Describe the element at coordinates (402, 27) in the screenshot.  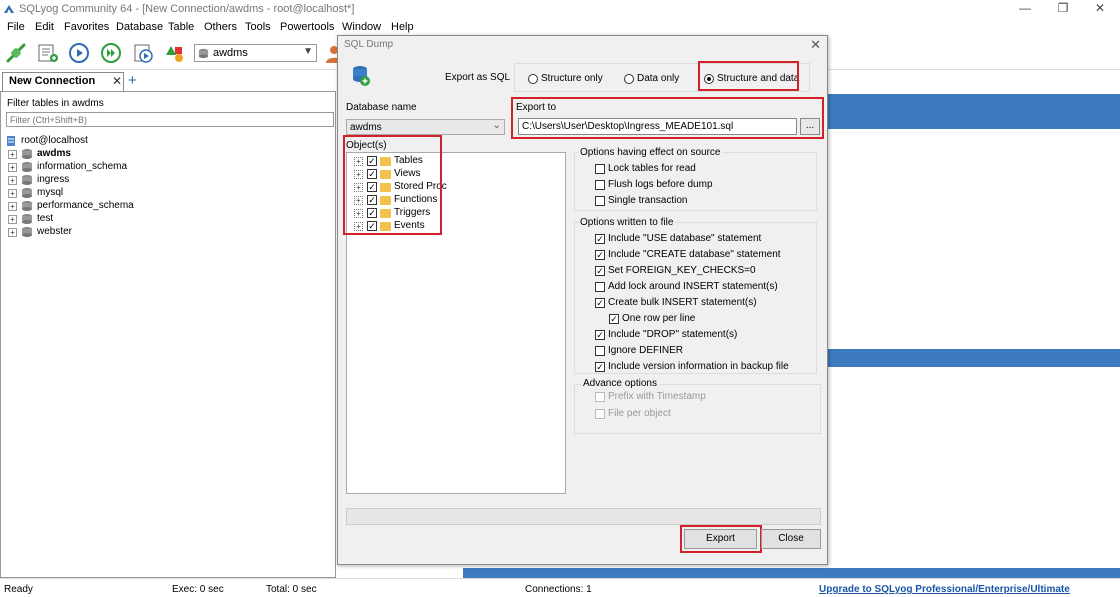
I see `menu-help: Help` at that location.